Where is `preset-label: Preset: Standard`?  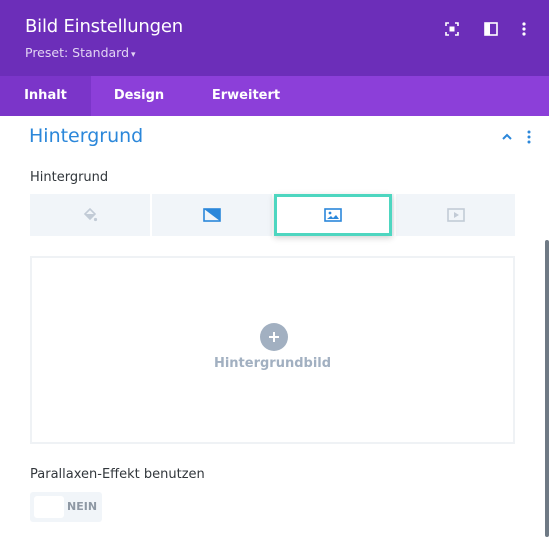 preset-label: Preset: Standard is located at coordinates (77, 52).